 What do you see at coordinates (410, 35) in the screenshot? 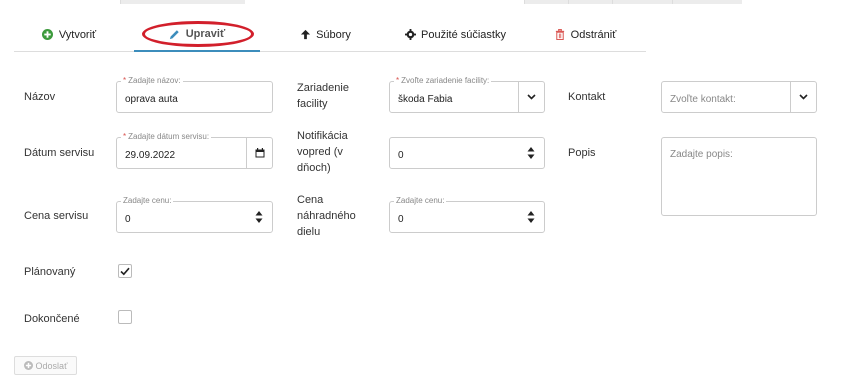
I see `gear-icon` at bounding box center [410, 35].